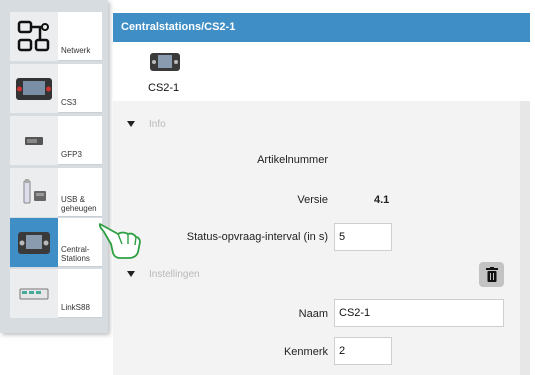 This screenshot has height=375, width=535. Describe the element at coordinates (164, 88) in the screenshot. I see `device-name: CS2-1` at that location.